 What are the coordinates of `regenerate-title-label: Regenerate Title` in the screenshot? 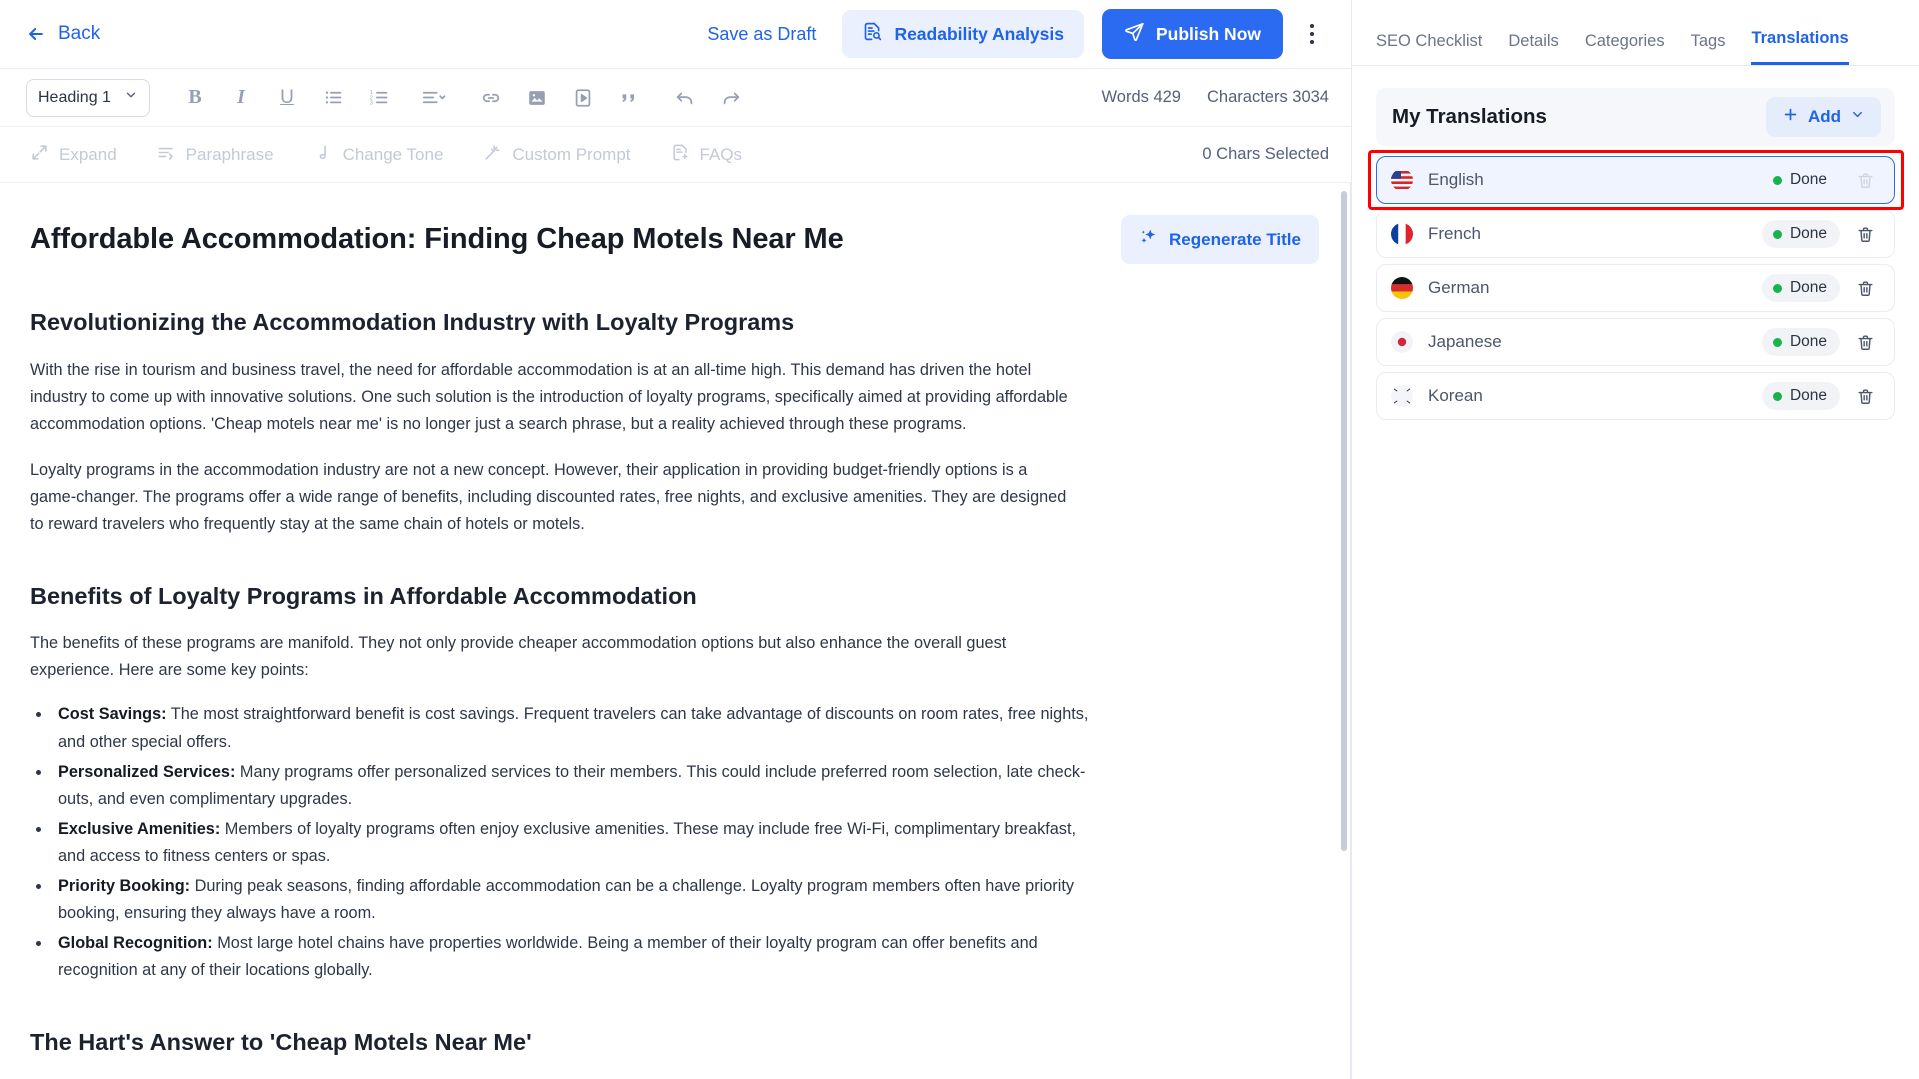 It's located at (1235, 239).